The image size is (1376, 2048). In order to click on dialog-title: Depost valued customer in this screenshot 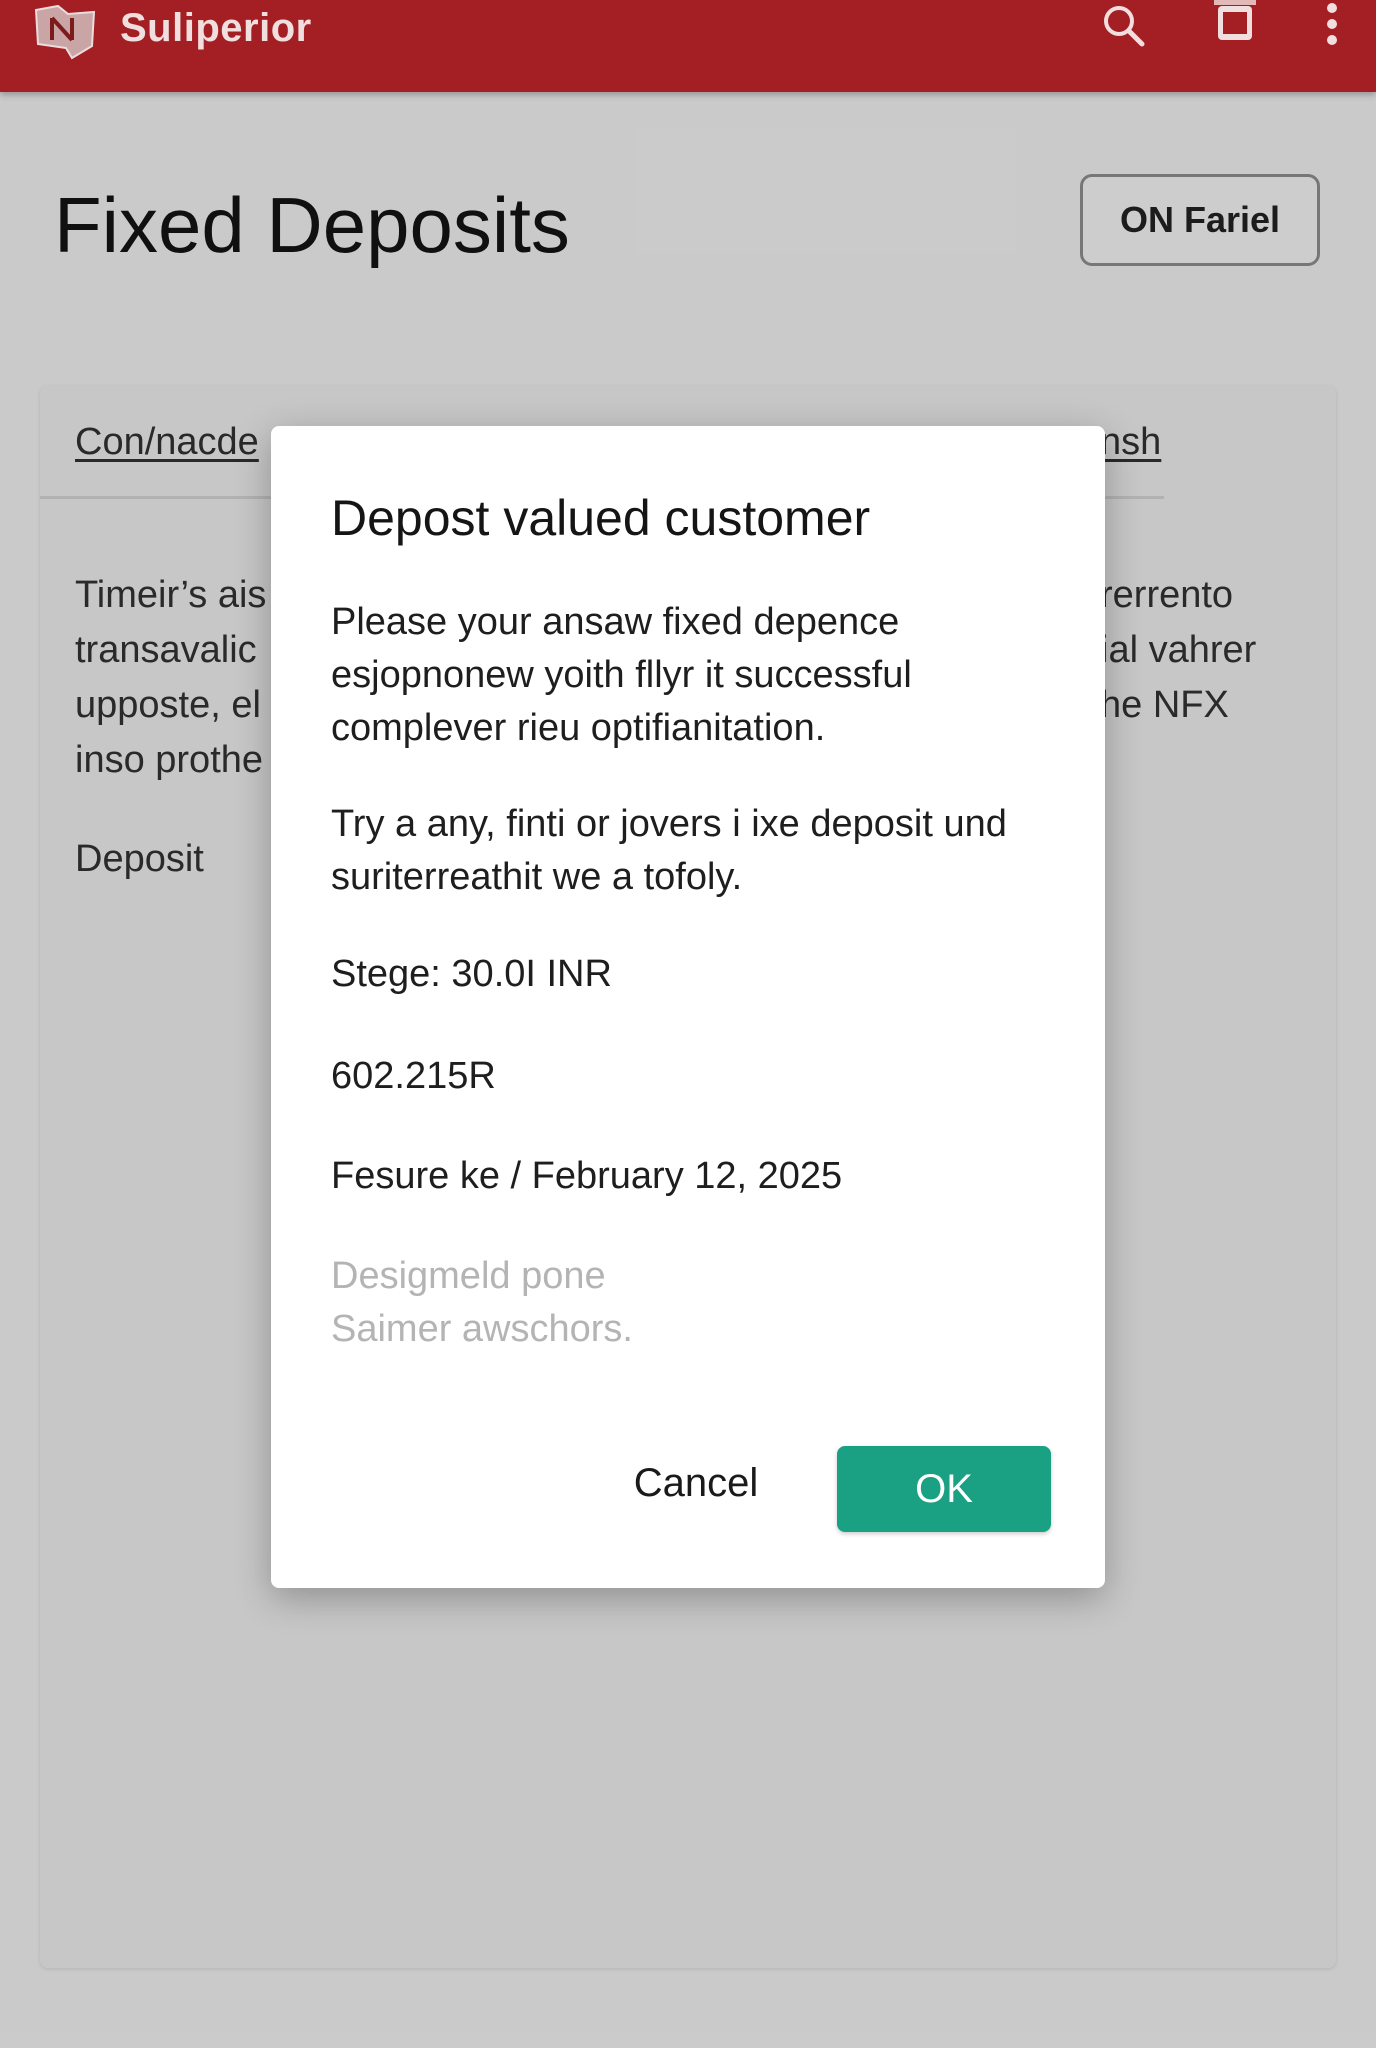, I will do `click(601, 518)`.